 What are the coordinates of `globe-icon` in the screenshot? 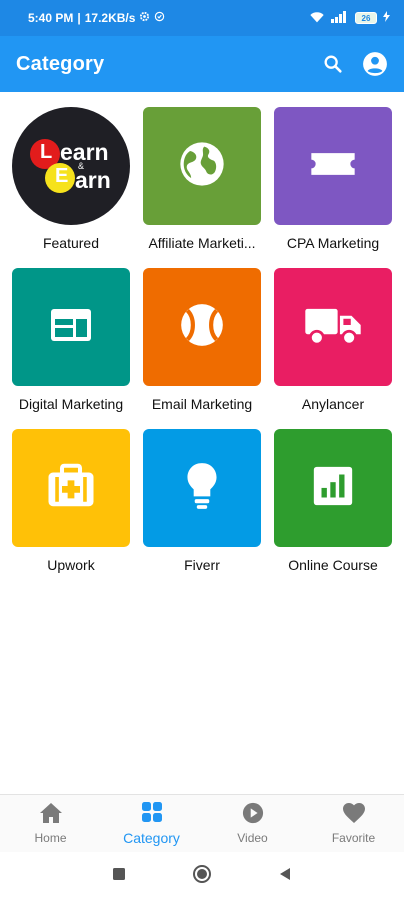 It's located at (202, 166).